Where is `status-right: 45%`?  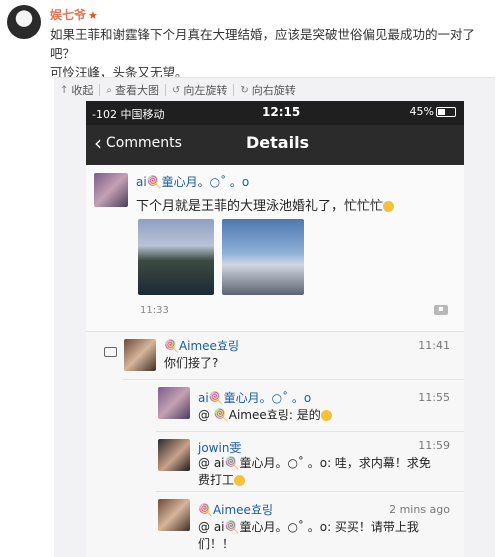
status-right: 45% is located at coordinates (433, 111).